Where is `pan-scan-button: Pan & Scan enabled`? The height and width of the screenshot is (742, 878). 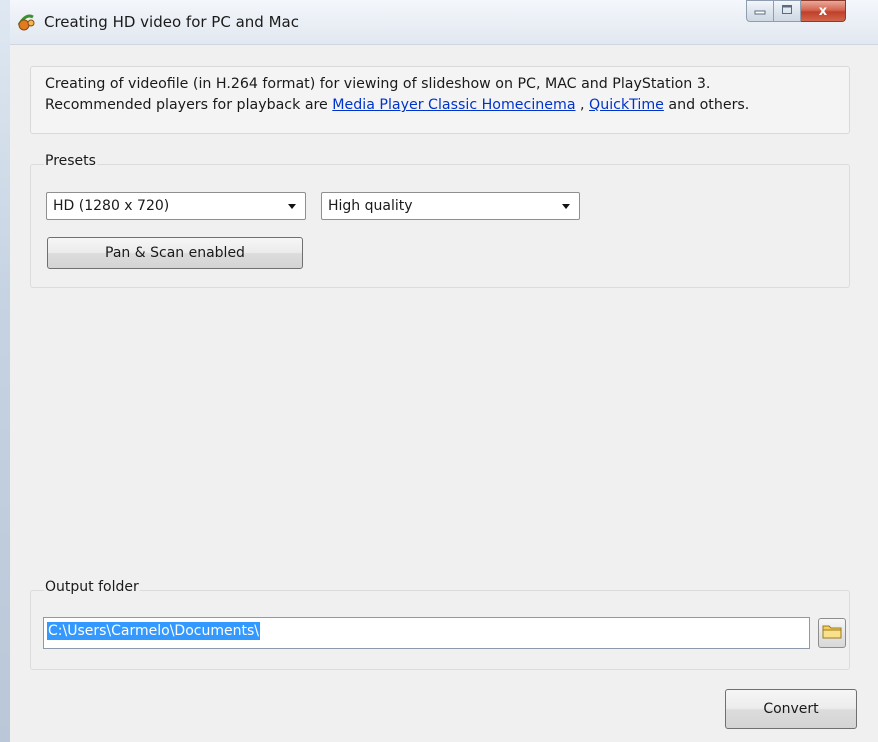 pan-scan-button: Pan & Scan enabled is located at coordinates (175, 253).